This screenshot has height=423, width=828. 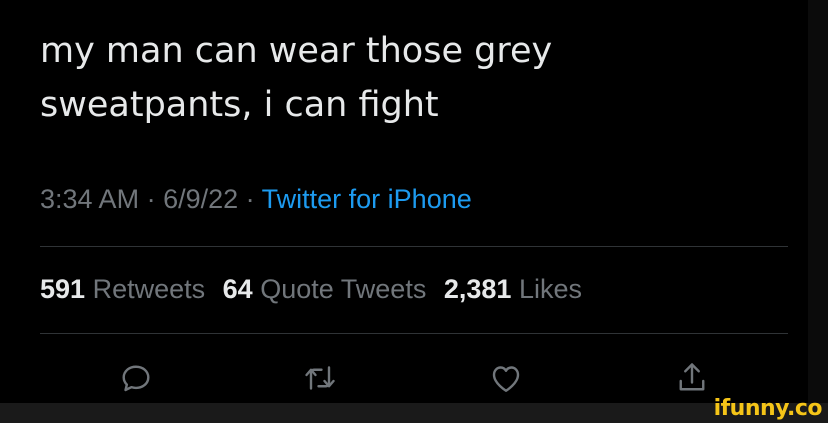 What do you see at coordinates (239, 105) in the screenshot?
I see `tweet-text-line-2: sweatpants, i can fight` at bounding box center [239, 105].